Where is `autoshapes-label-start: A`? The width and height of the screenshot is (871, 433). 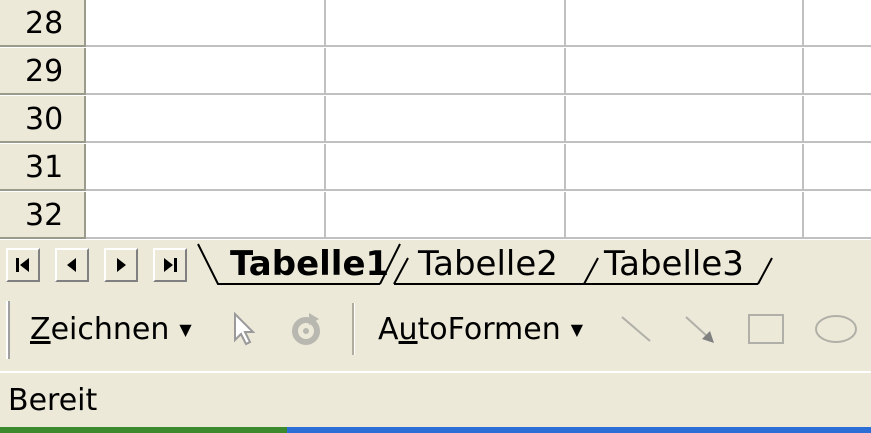 autoshapes-label-start: A is located at coordinates (388, 329).